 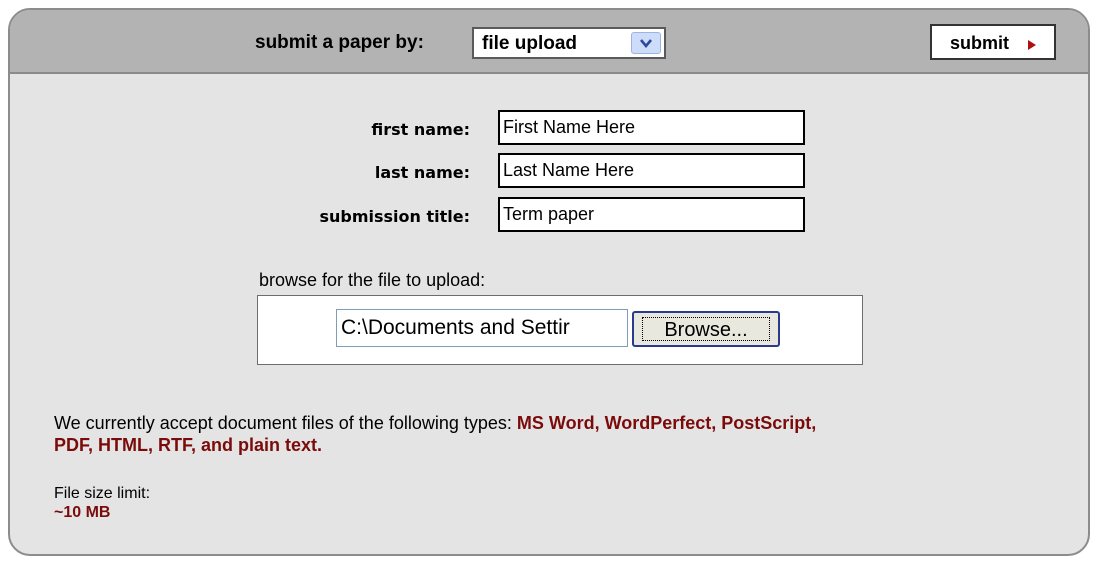 I want to click on accepted-types-list-2: PDF, HTML, RTF, and plain text., so click(x=188, y=445).